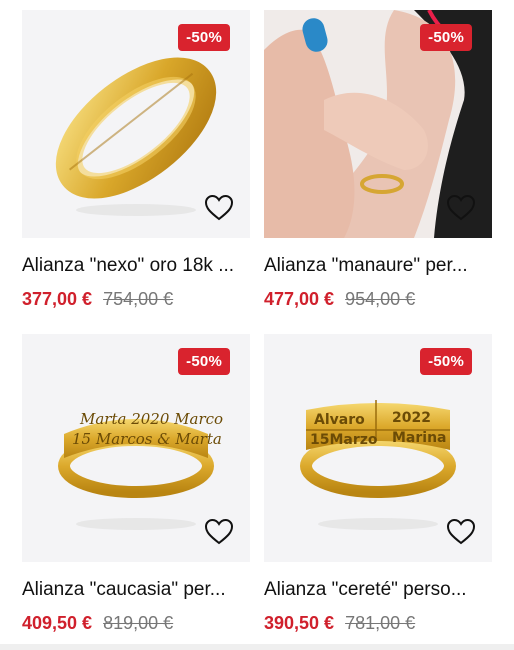  What do you see at coordinates (344, 440) in the screenshot?
I see `engraving-date: 15Marzo` at bounding box center [344, 440].